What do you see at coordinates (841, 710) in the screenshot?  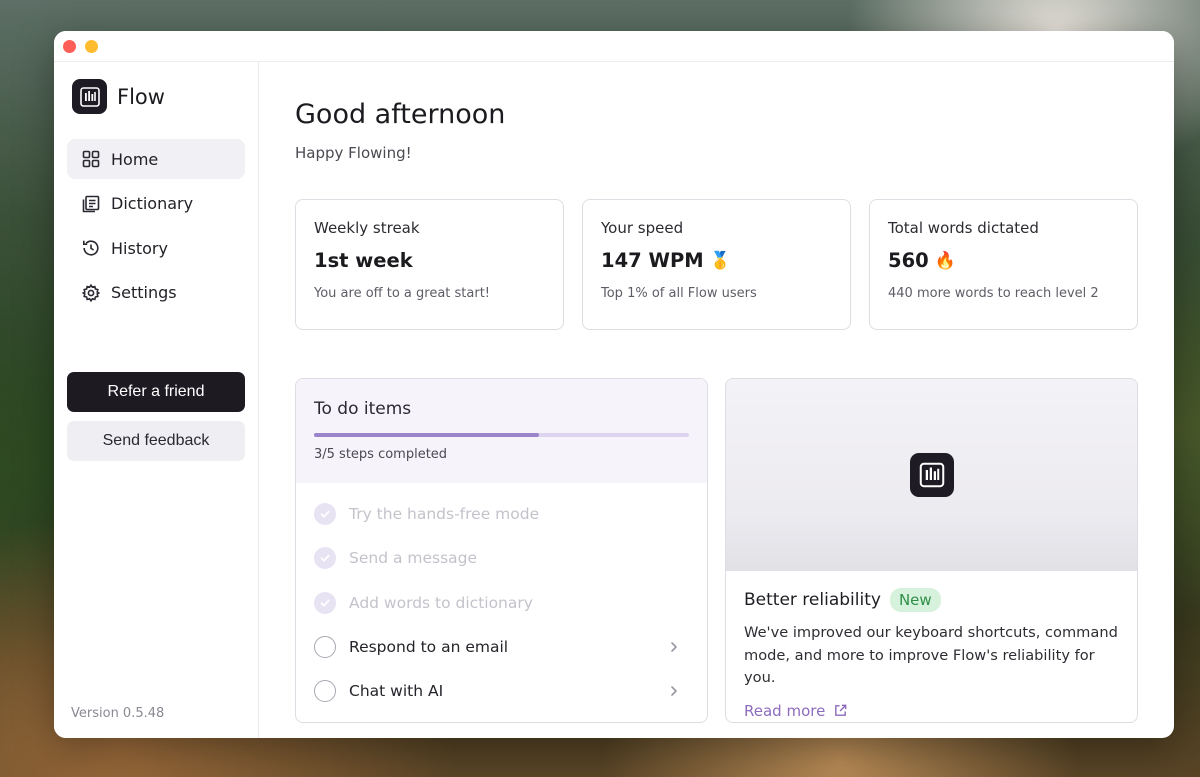 I see `external-link-icon` at bounding box center [841, 710].